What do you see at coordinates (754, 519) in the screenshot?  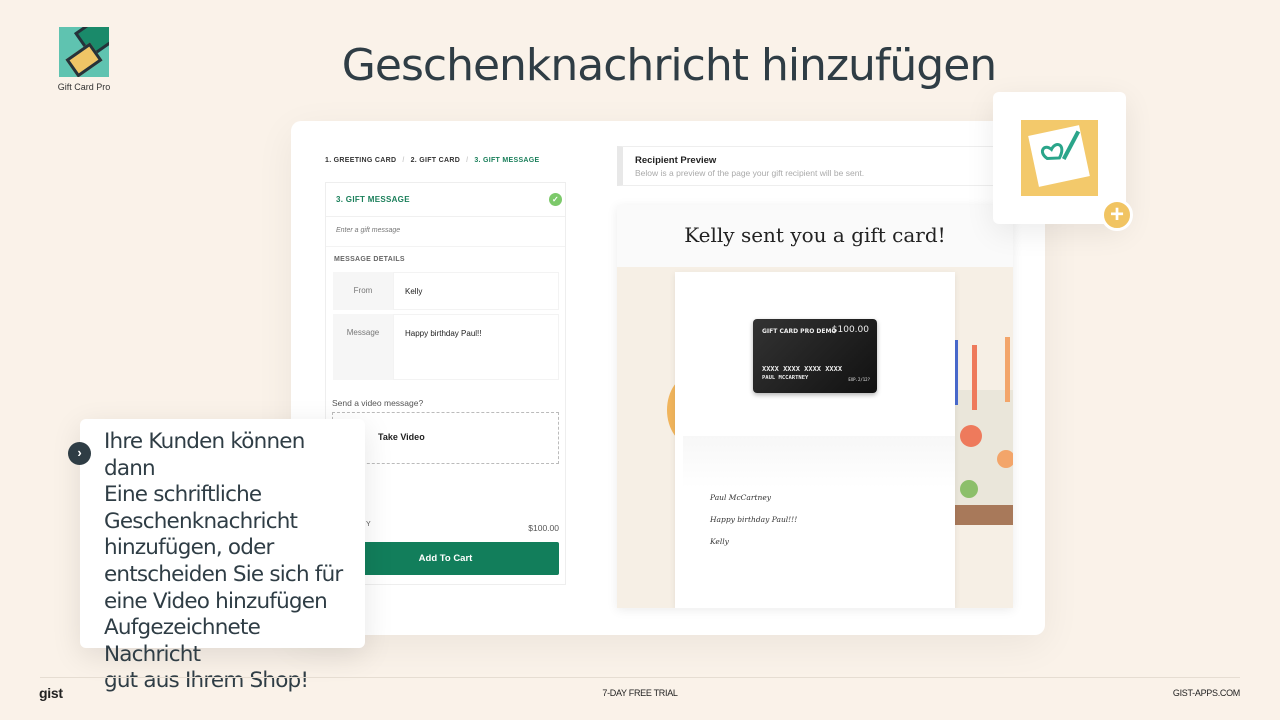 I see `card-message: Happy birthday Paul!!!` at bounding box center [754, 519].